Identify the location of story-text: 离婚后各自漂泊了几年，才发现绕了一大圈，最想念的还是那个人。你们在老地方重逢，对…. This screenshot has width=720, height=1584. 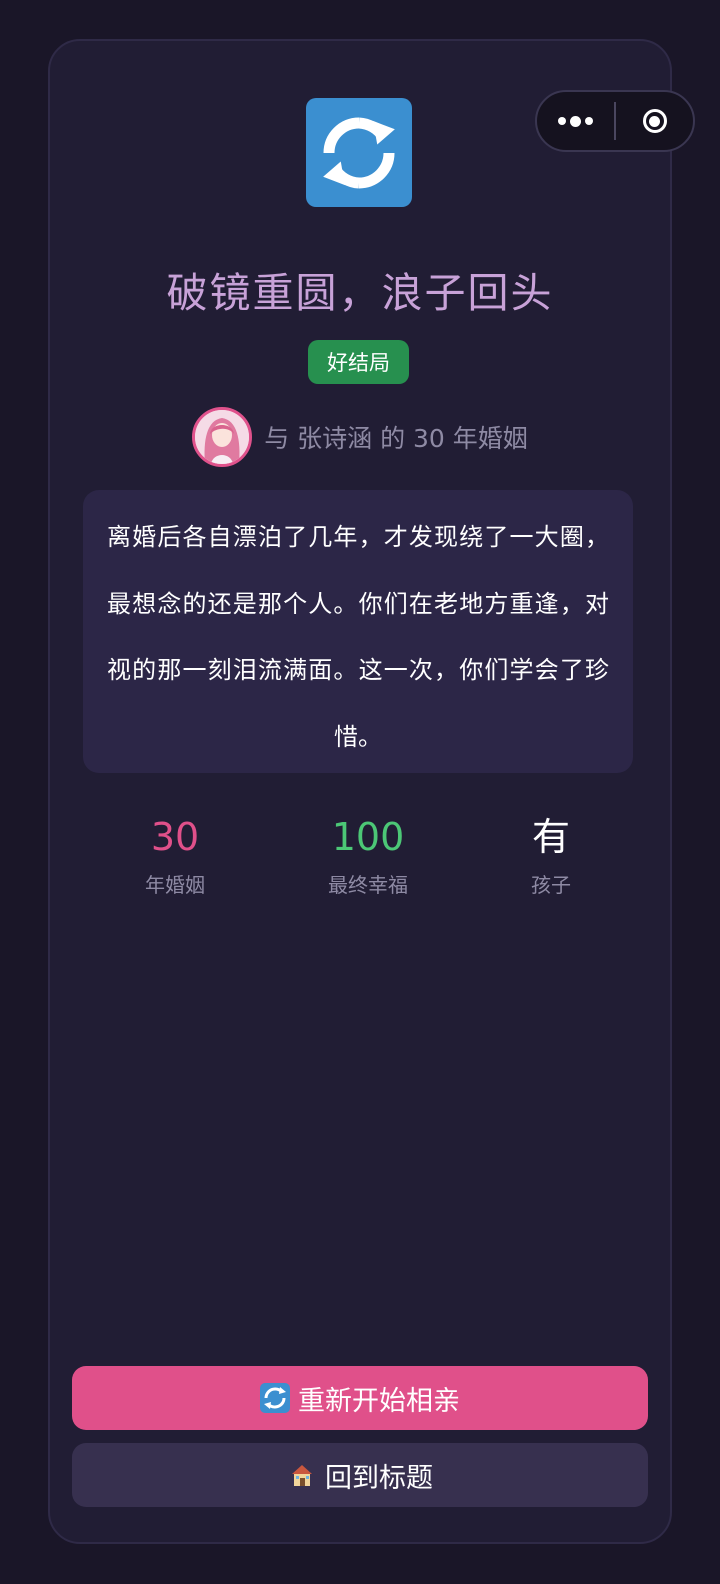
(358, 637).